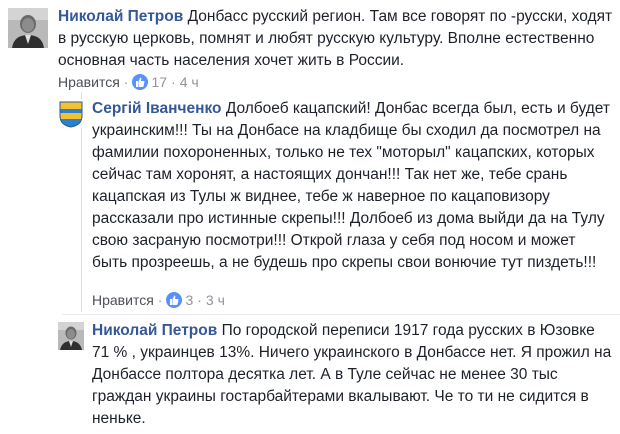 Image resolution: width=620 pixels, height=434 pixels. I want to click on like-count: 17, so click(159, 82).